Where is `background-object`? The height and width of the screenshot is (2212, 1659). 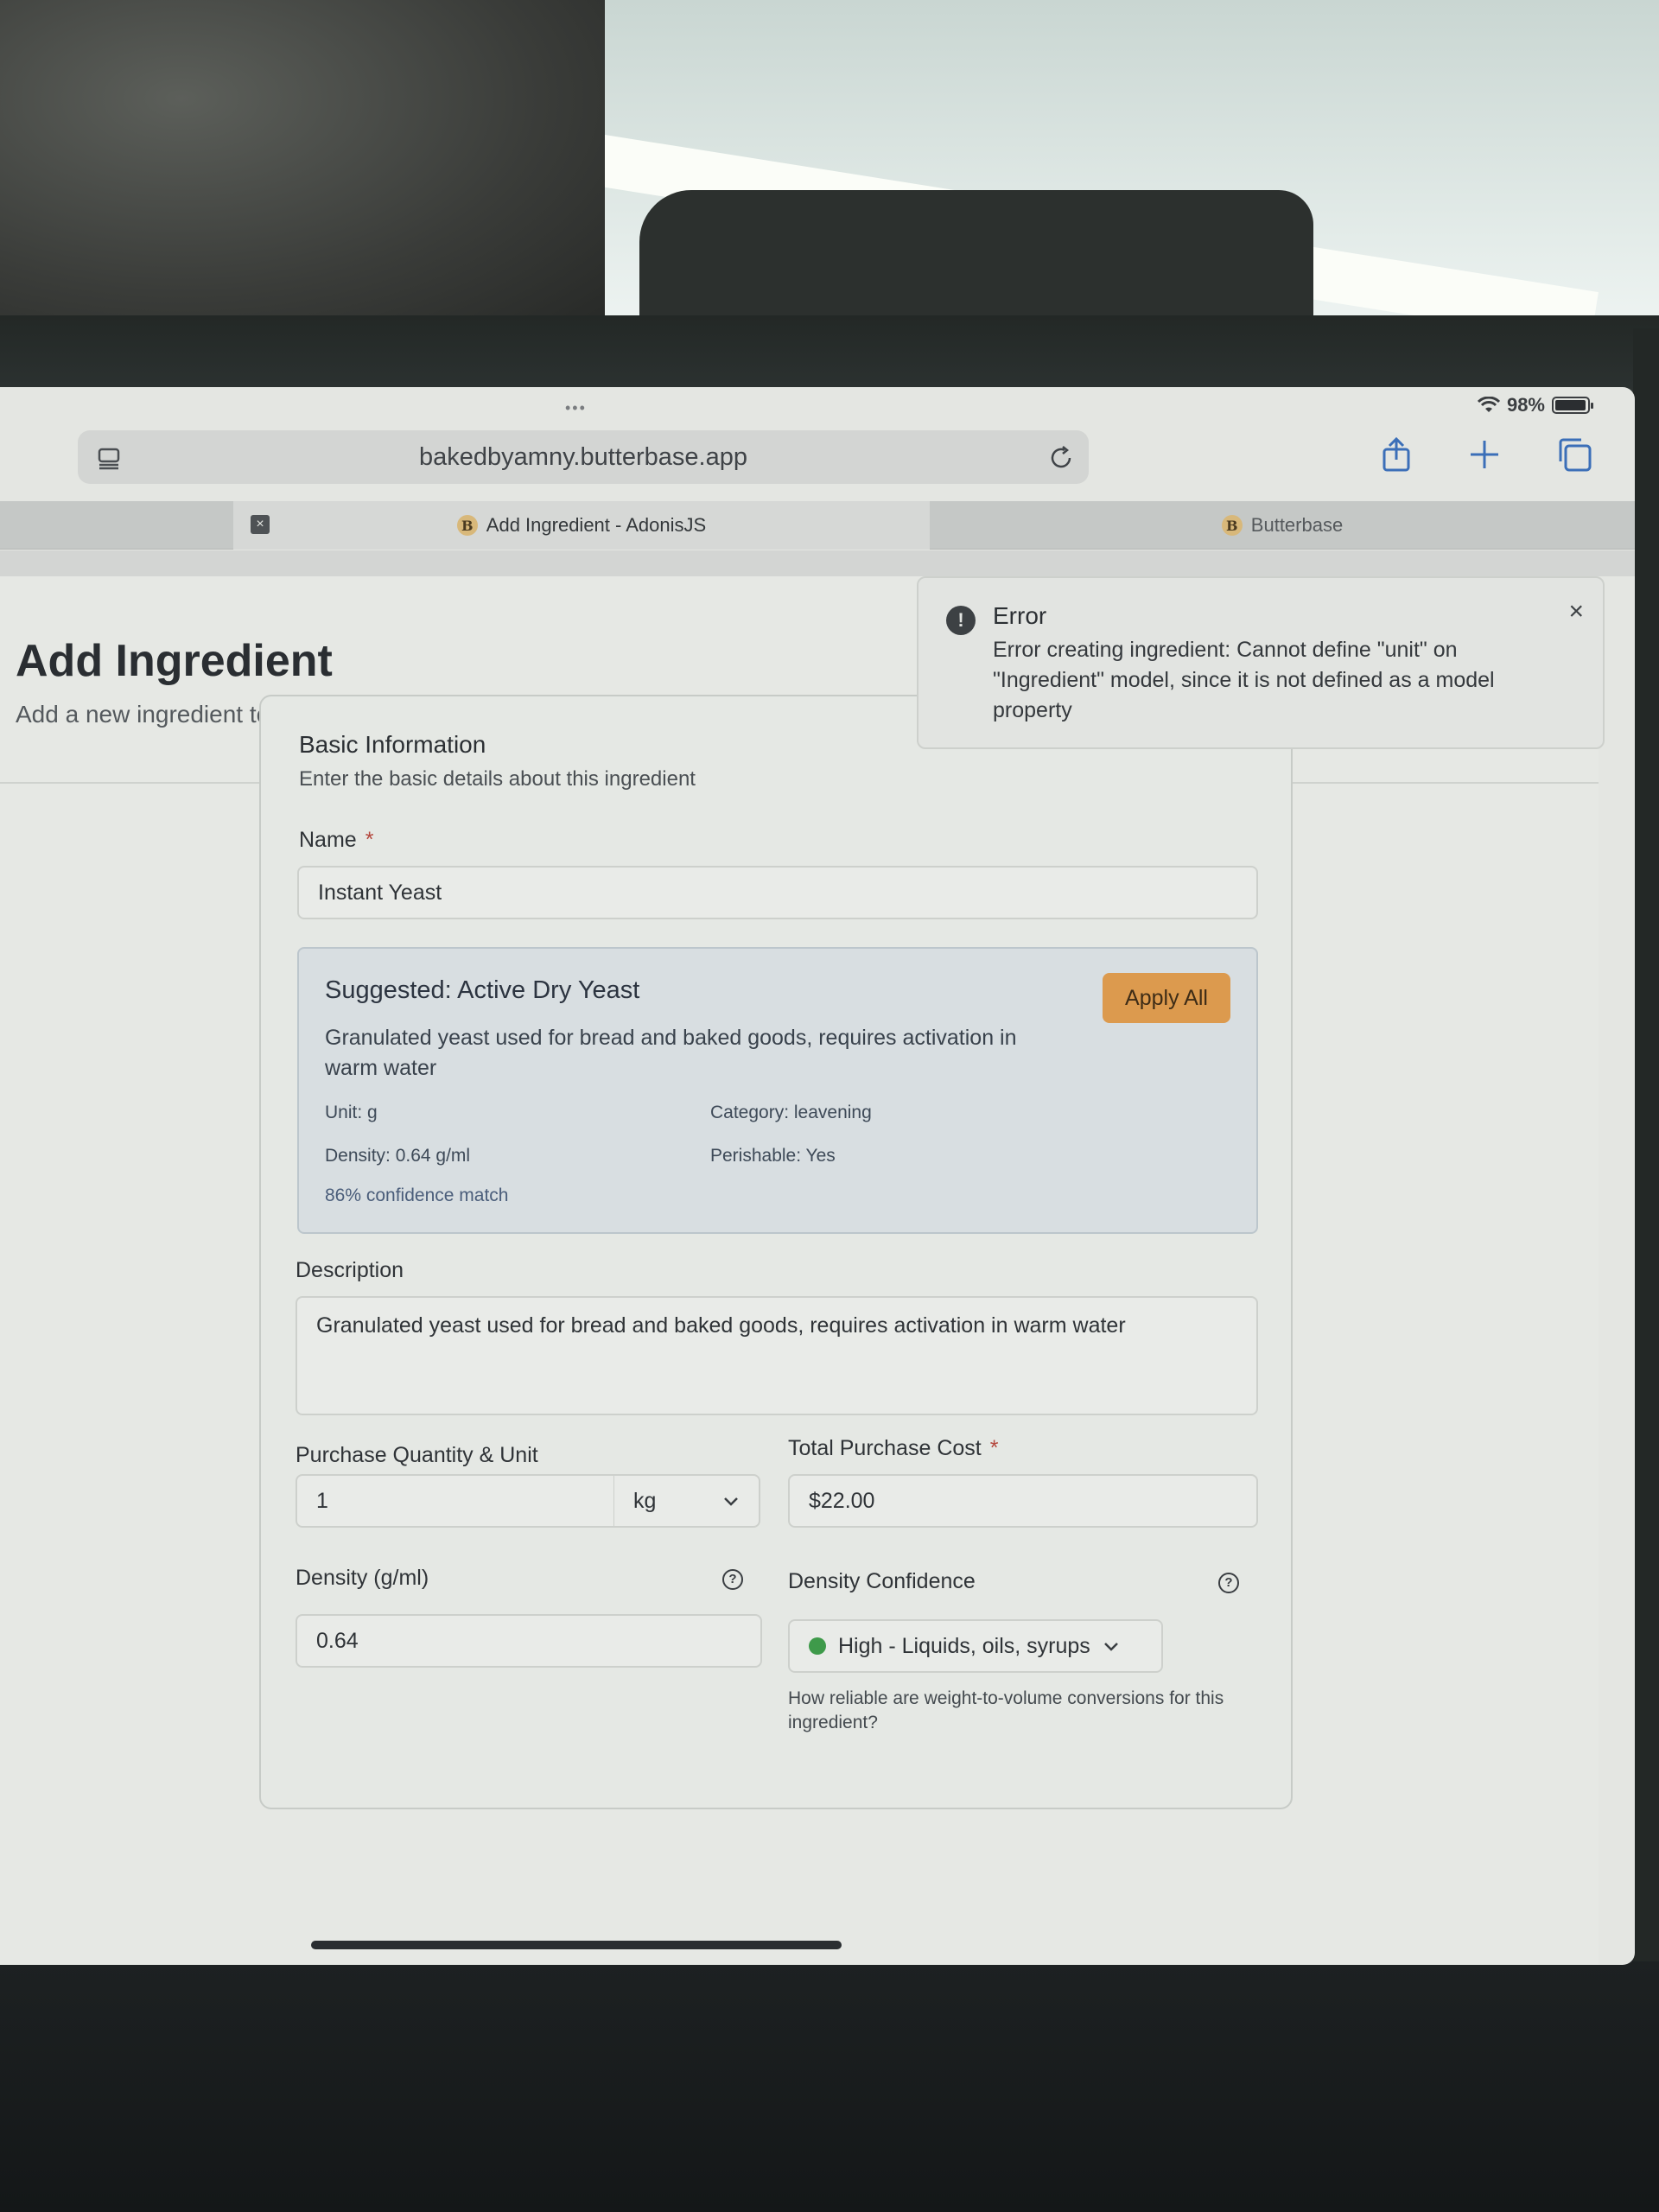
background-object is located at coordinates (976, 259).